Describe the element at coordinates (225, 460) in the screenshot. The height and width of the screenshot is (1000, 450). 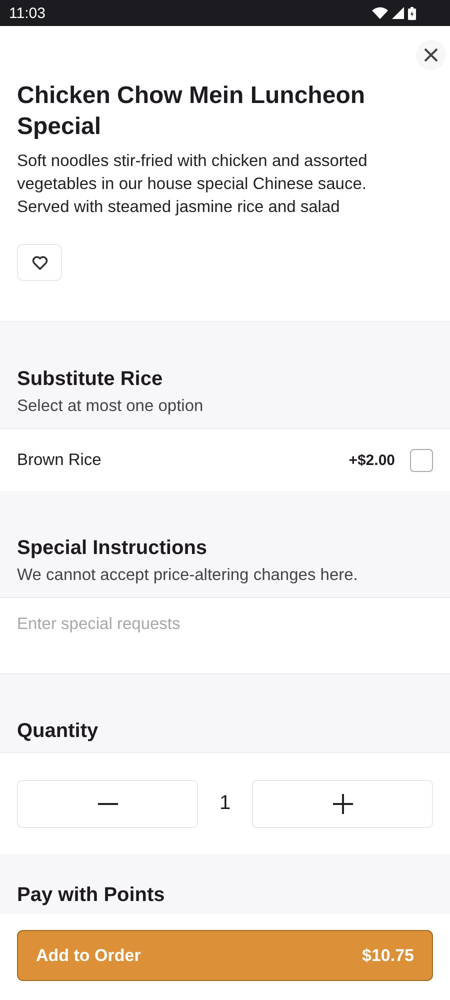
I see `option-row: Brown Rice +$2.00` at that location.